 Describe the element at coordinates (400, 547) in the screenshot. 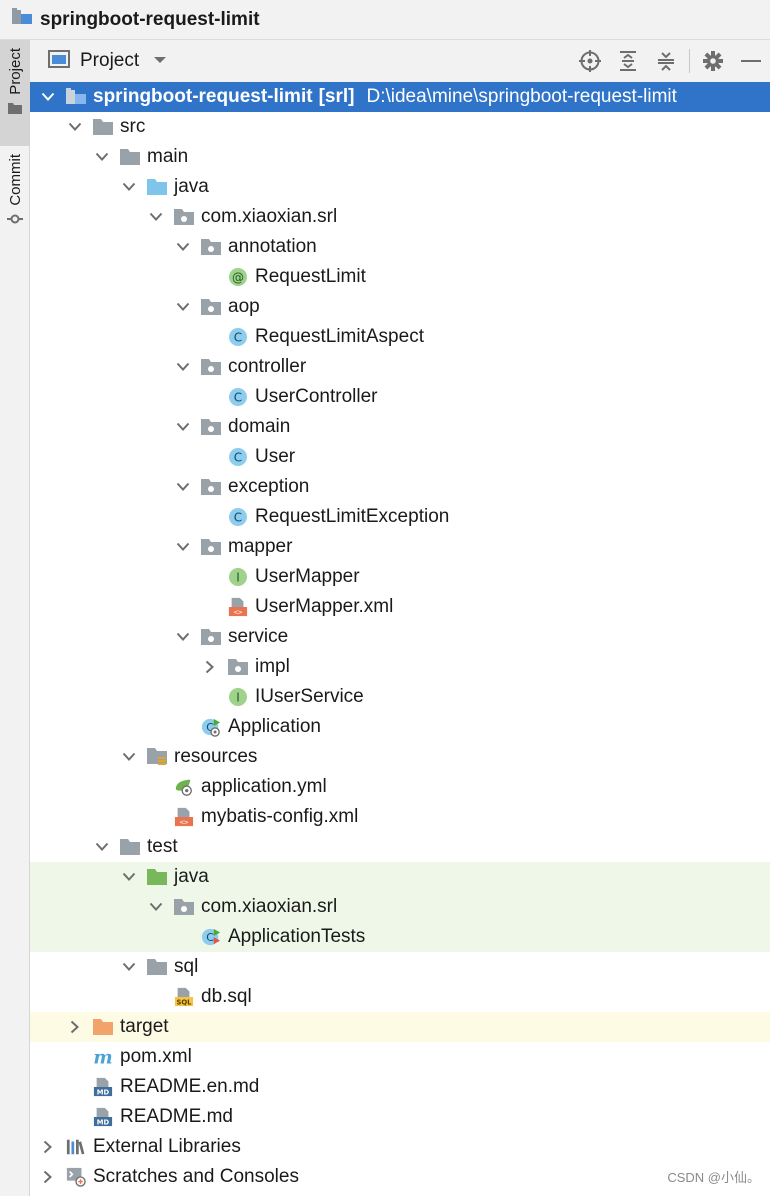

I see `tree-row-mapper: mapper` at that location.